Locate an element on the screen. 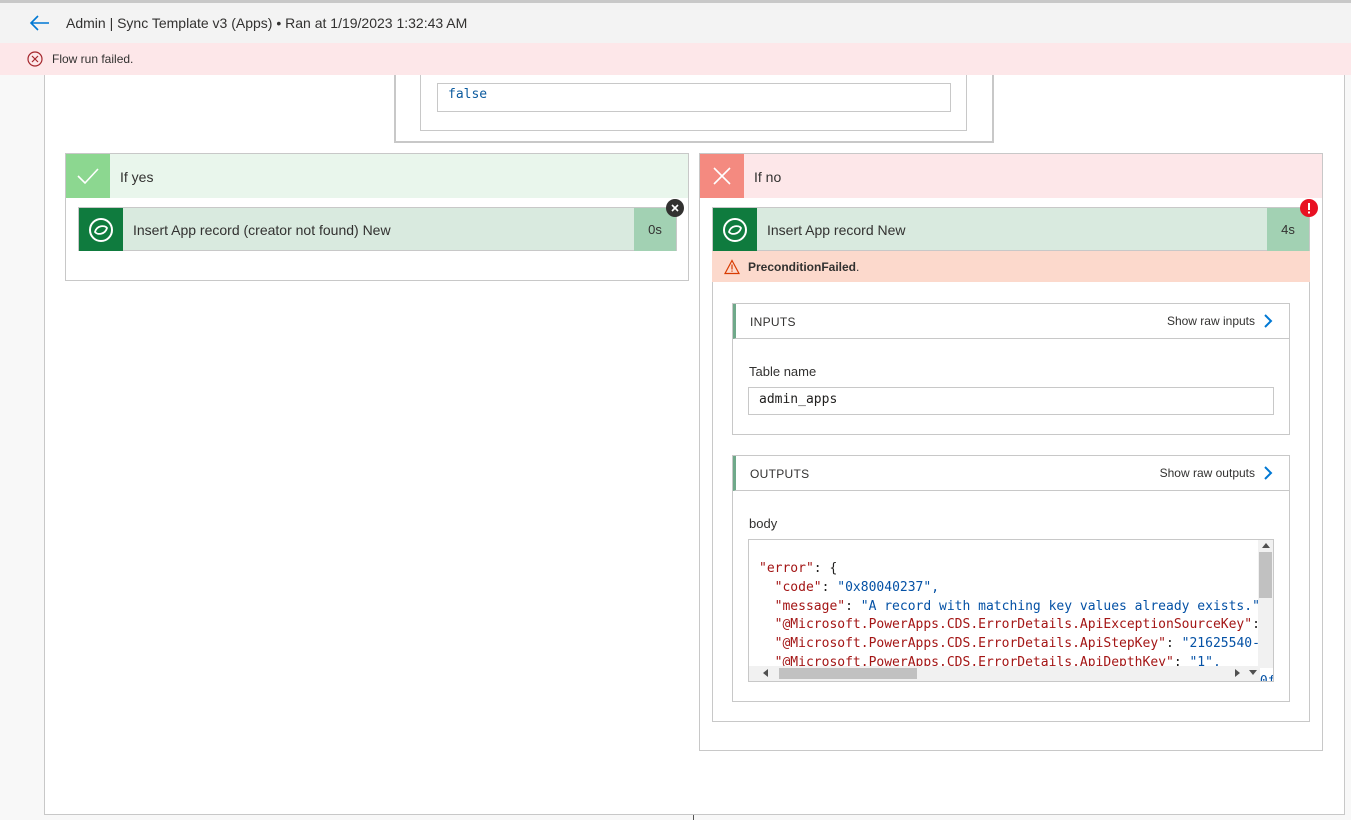 The width and height of the screenshot is (1351, 820). vertical-scrollbar is located at coordinates (1265, 604).